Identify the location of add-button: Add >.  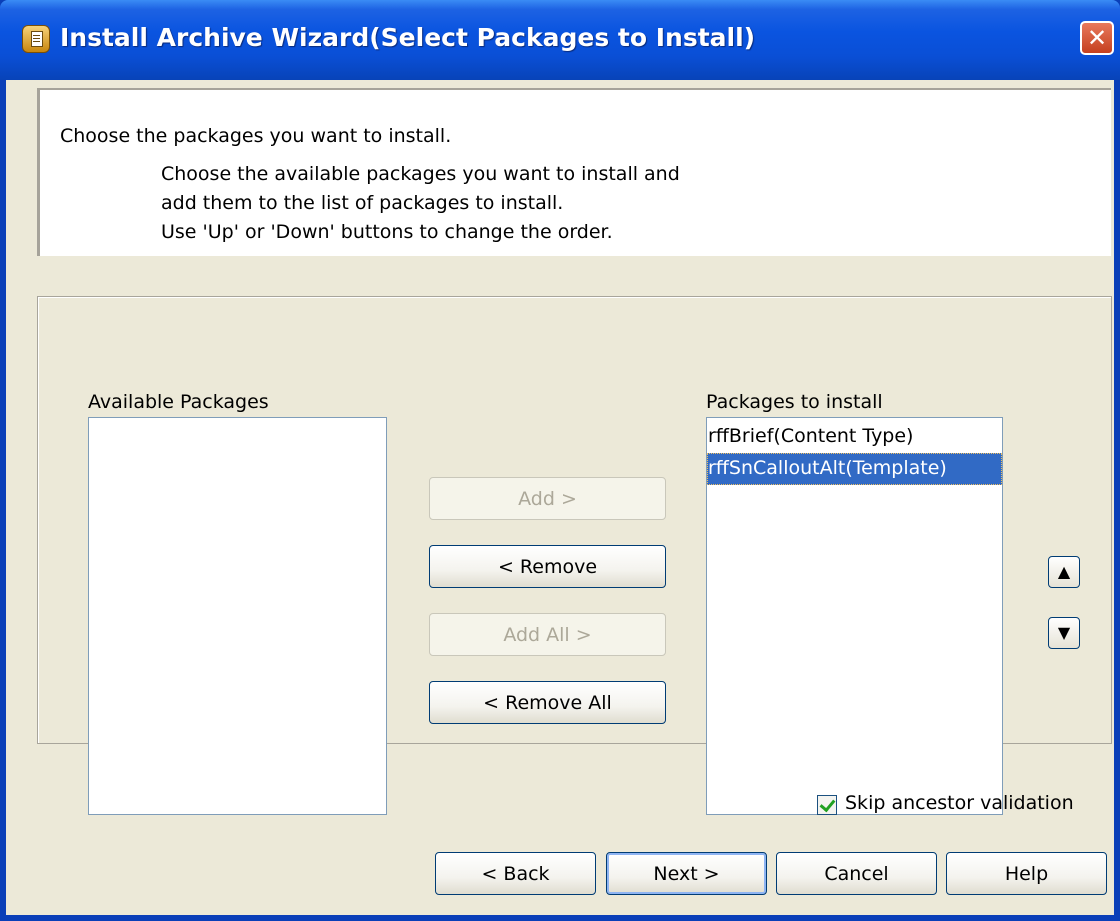
(547, 498).